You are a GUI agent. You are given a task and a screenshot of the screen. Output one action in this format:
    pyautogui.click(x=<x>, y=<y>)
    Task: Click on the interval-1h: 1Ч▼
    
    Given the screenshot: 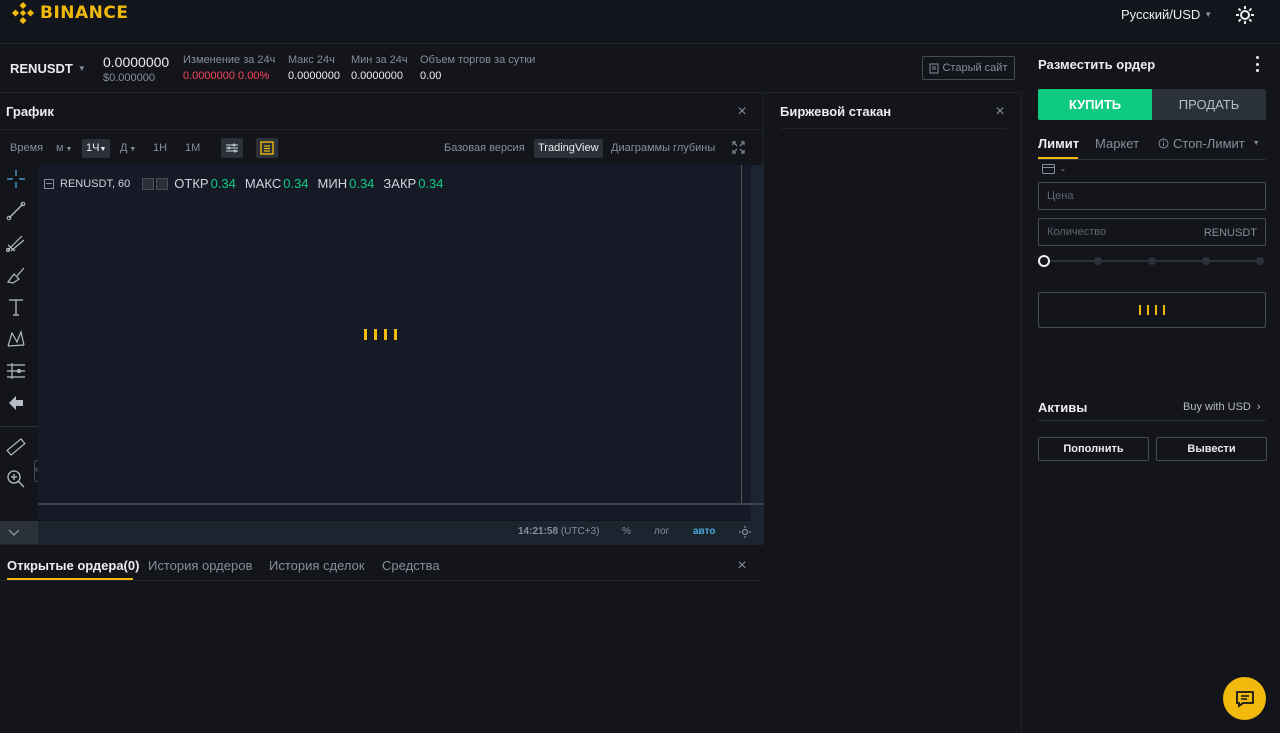 What is the action you would take?
    pyautogui.click(x=96, y=148)
    